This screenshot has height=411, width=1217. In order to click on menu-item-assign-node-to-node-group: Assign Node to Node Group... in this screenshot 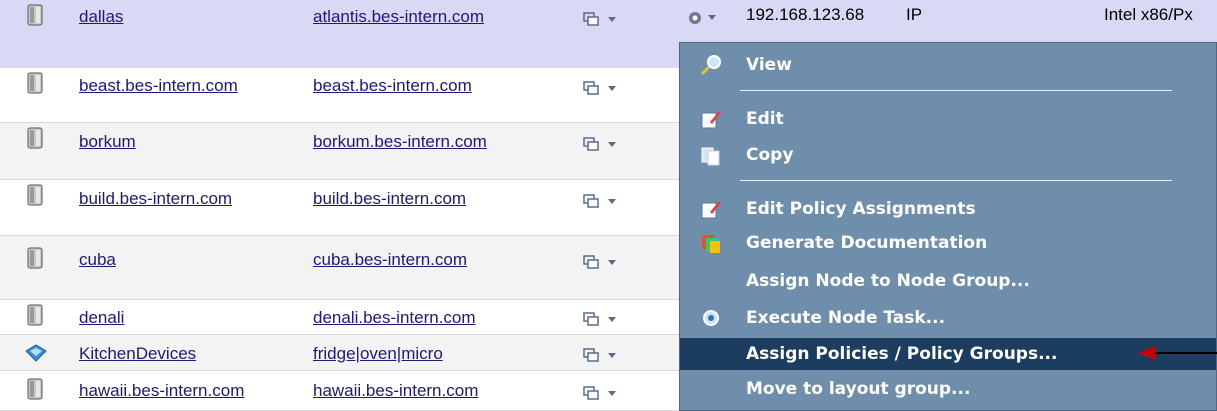, I will do `click(948, 280)`.